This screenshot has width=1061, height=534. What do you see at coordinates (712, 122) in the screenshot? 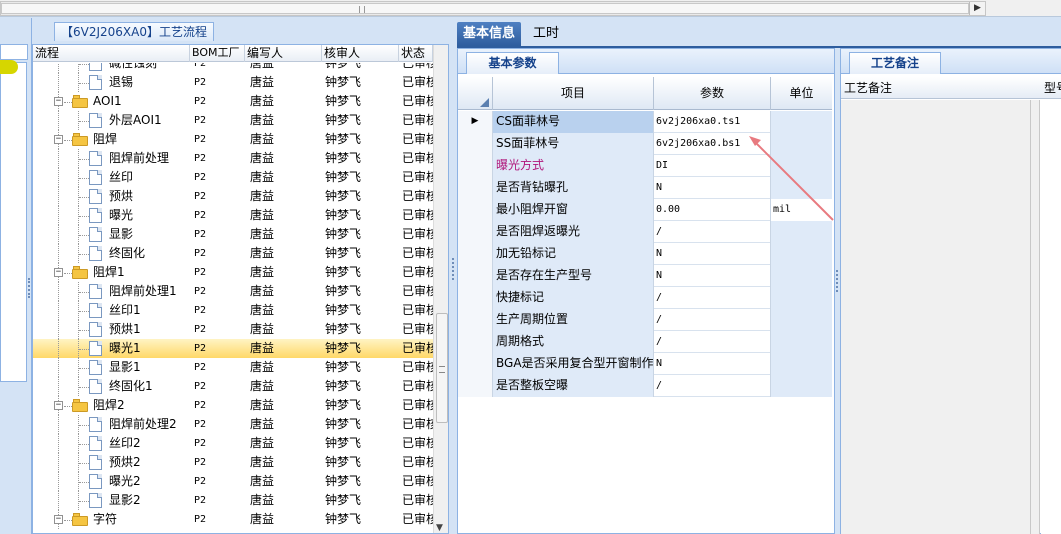
I see `param-value: 6v2j206xa0.ts1` at bounding box center [712, 122].